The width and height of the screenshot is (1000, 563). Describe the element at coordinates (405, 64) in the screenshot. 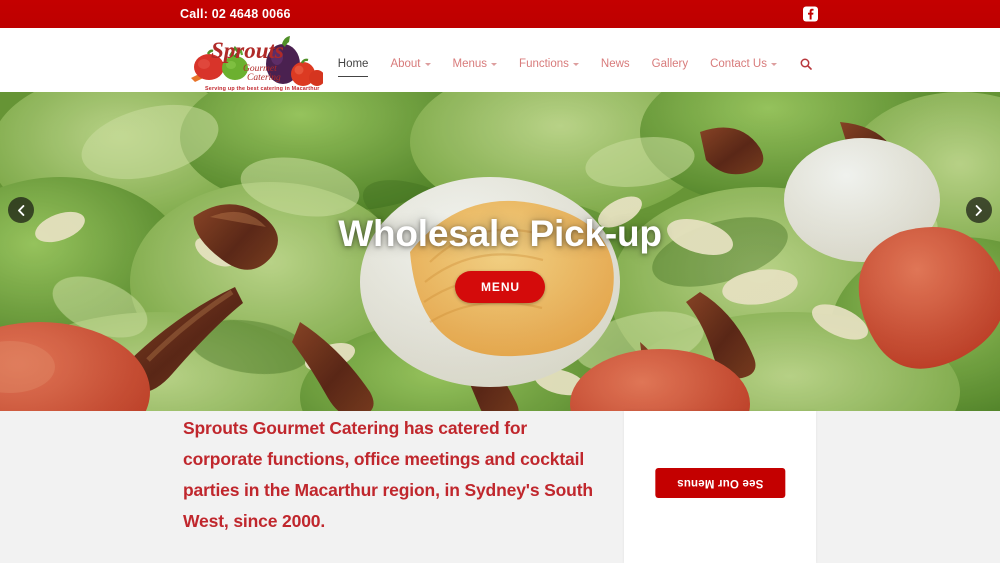

I see `nav-item-label: About` at that location.